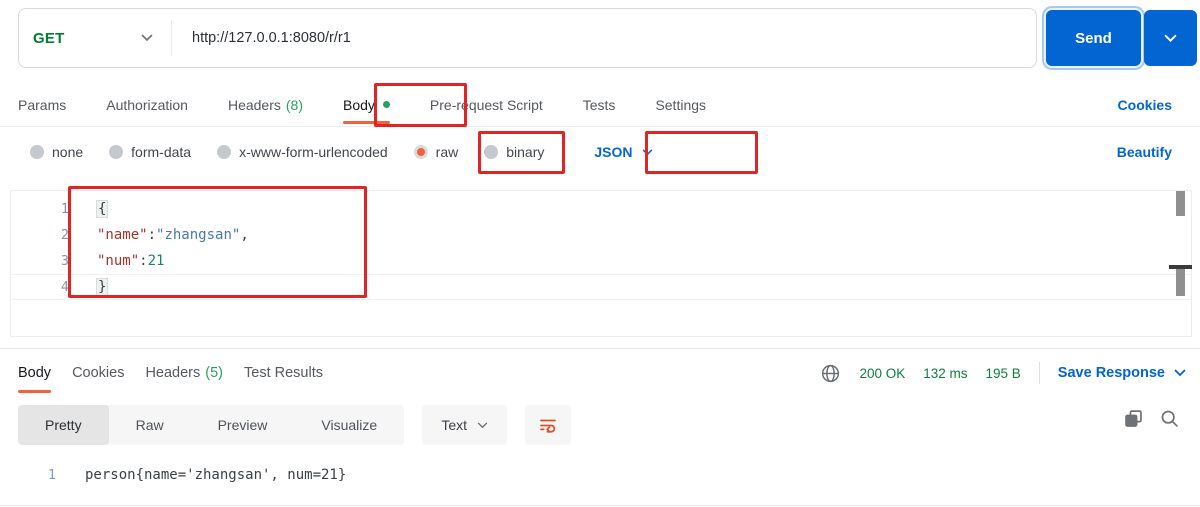 This screenshot has width=1200, height=507. I want to click on brace-close: }, so click(102, 287).